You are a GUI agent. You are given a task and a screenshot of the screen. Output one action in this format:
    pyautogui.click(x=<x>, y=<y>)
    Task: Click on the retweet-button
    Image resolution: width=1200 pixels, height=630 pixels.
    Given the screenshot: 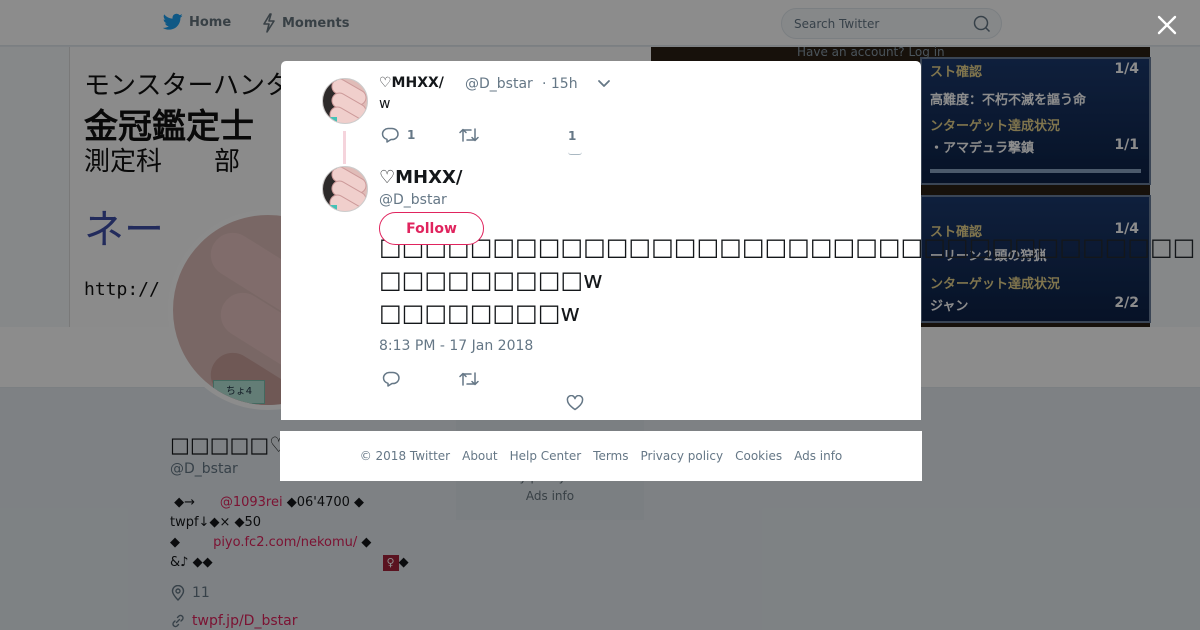 What is the action you would take?
    pyautogui.click(x=469, y=135)
    